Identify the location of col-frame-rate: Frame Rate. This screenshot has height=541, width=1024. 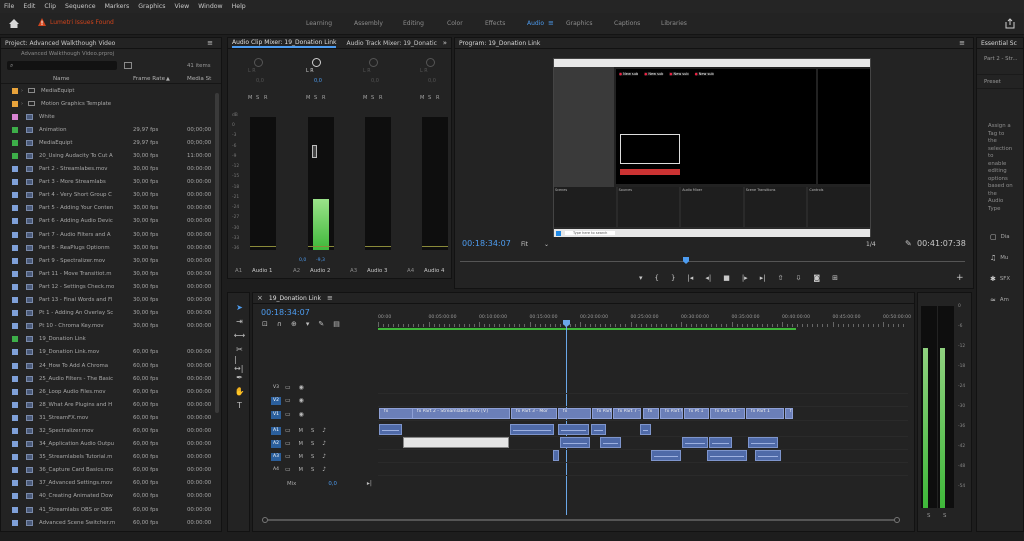
(149, 79).